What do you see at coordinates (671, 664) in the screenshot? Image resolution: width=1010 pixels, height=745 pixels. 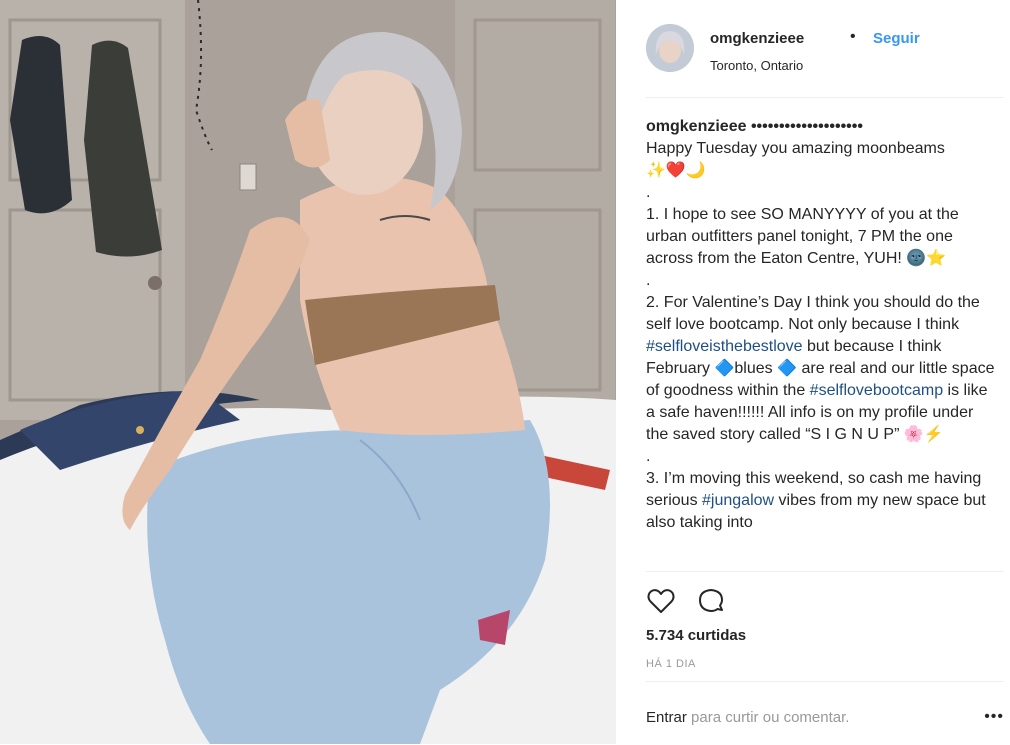 I see `post-time: HÁ 1 DIA` at bounding box center [671, 664].